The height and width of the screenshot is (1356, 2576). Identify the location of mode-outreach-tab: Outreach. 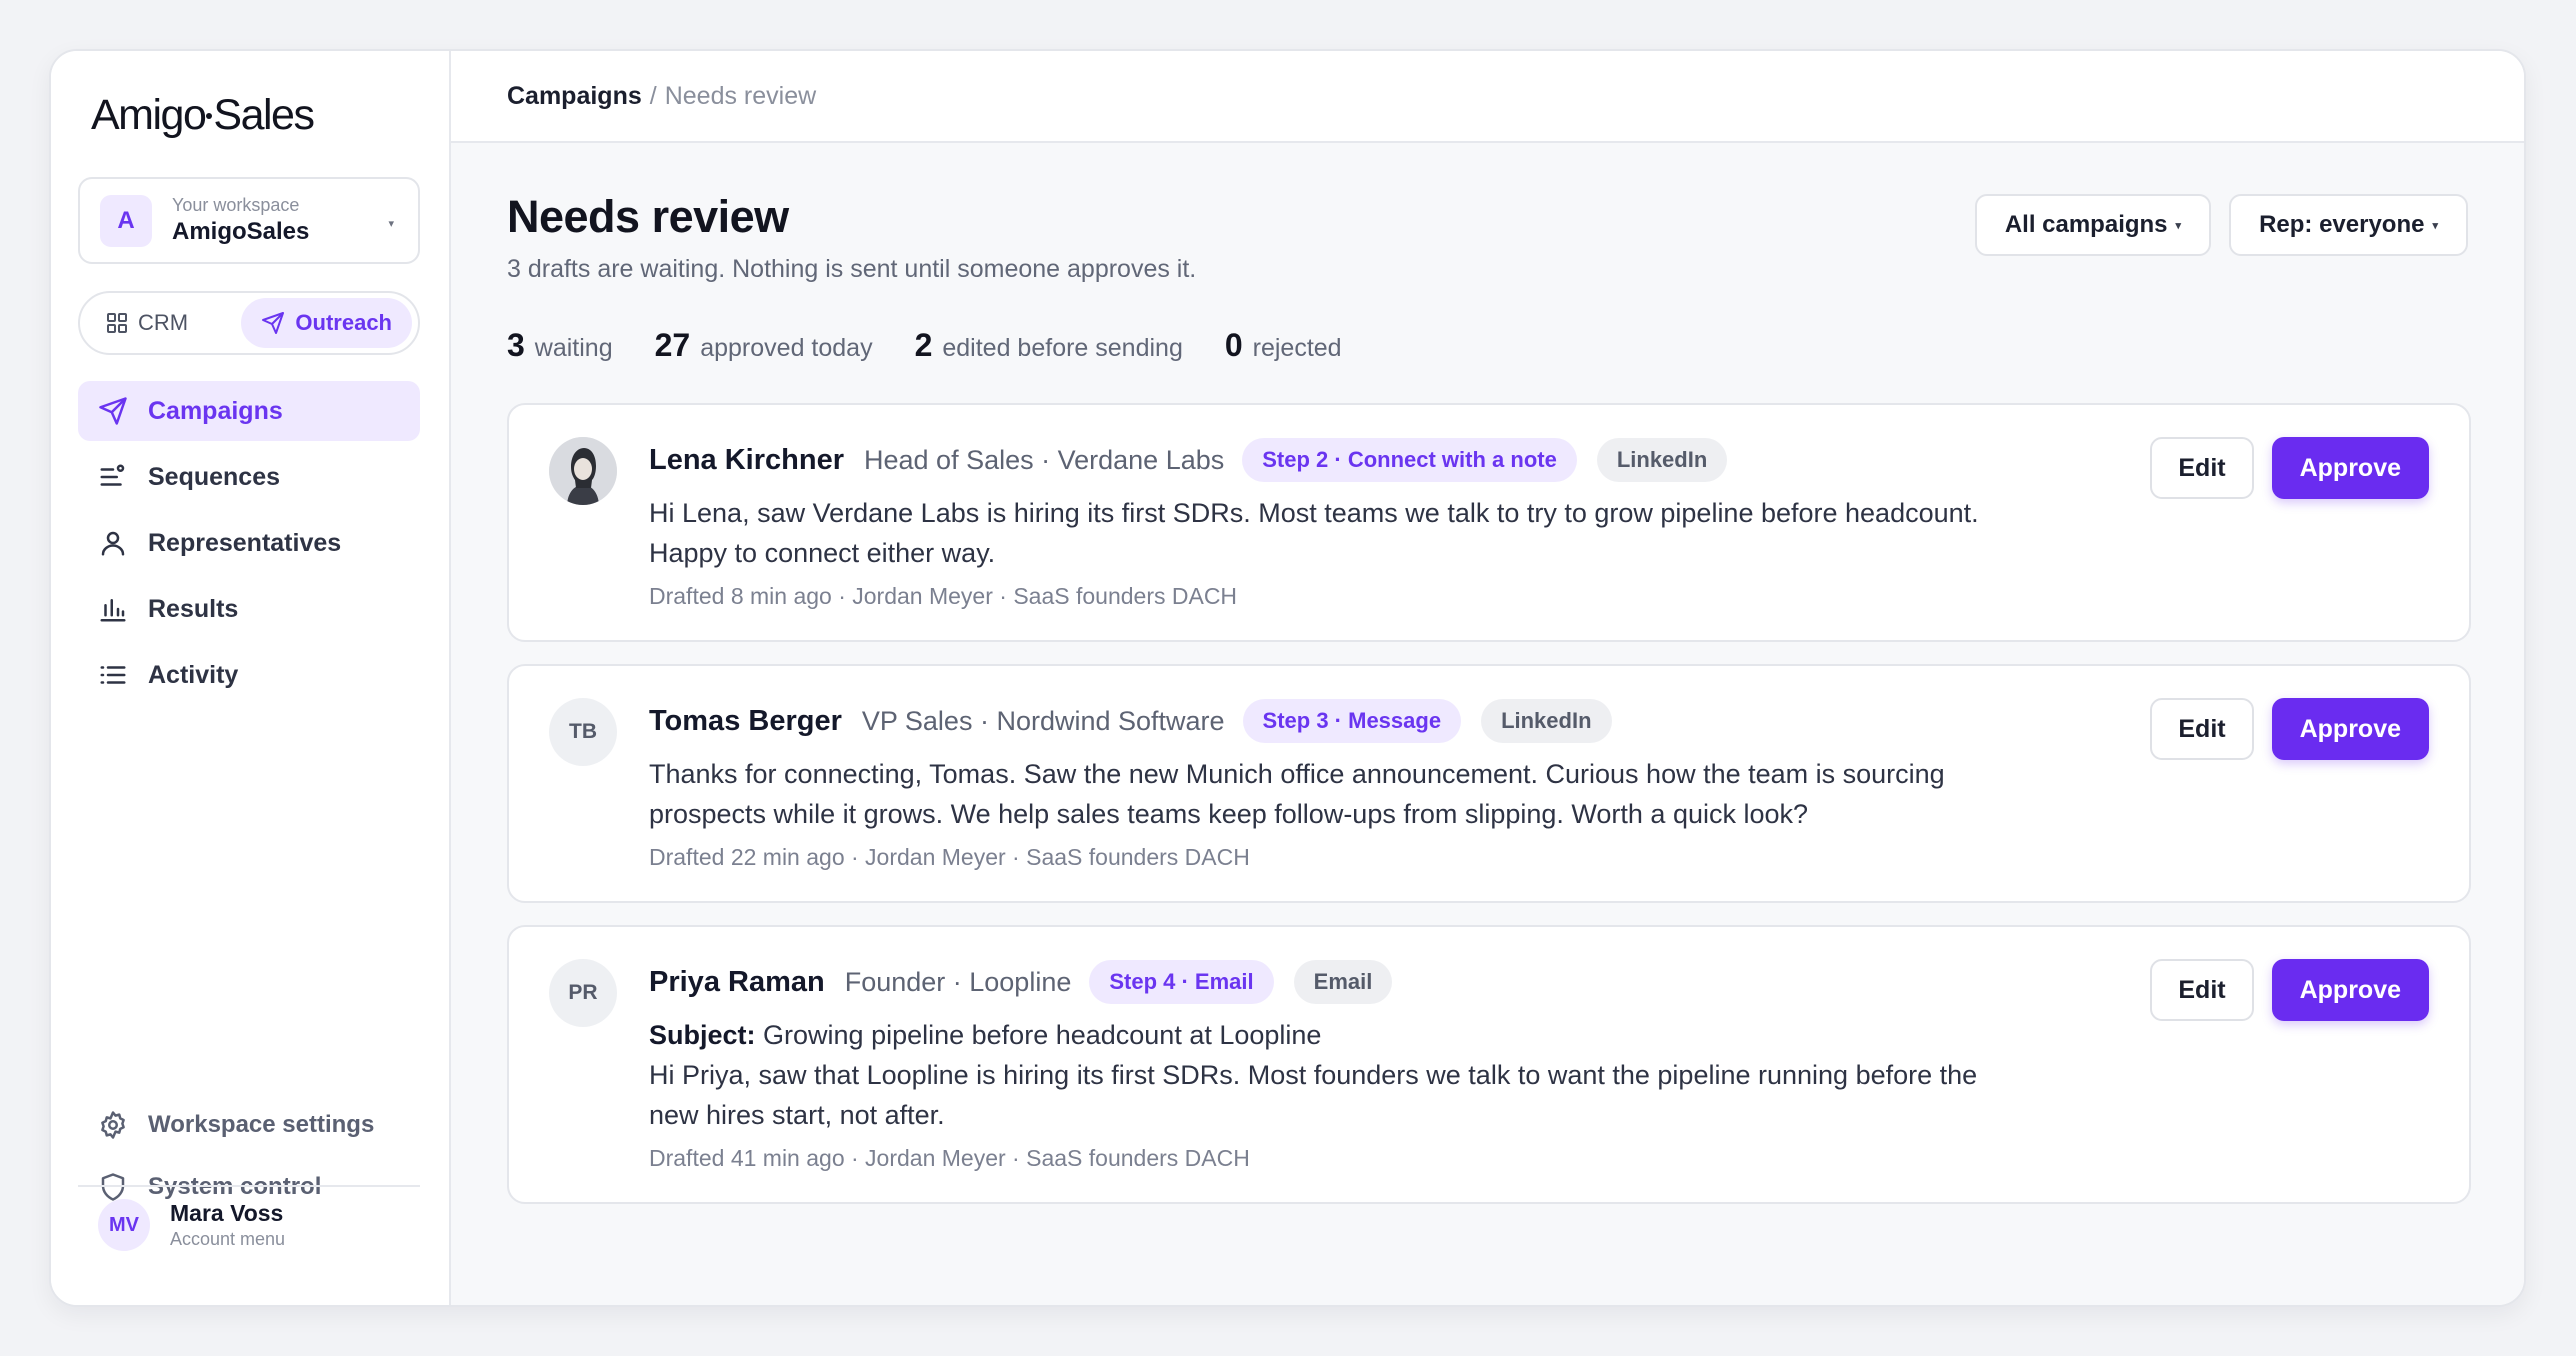
(326, 323).